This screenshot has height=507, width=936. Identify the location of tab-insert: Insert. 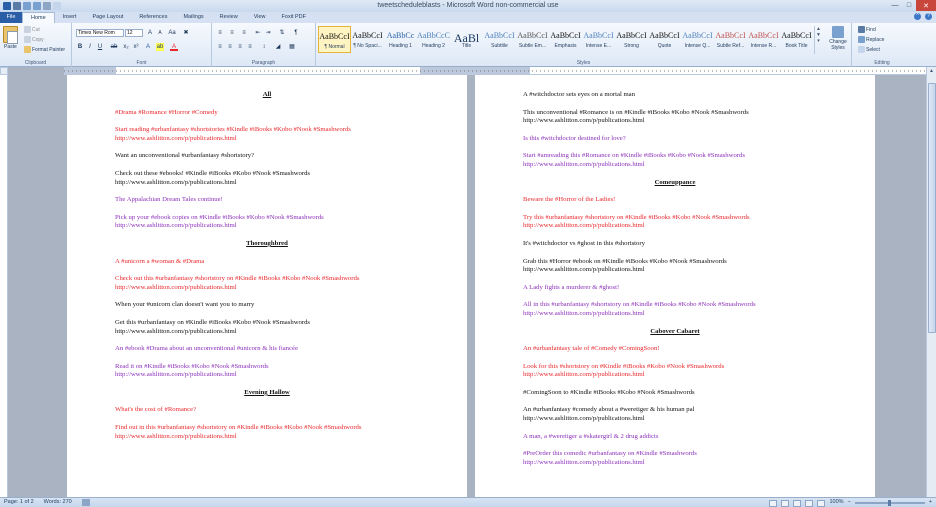
(70, 17).